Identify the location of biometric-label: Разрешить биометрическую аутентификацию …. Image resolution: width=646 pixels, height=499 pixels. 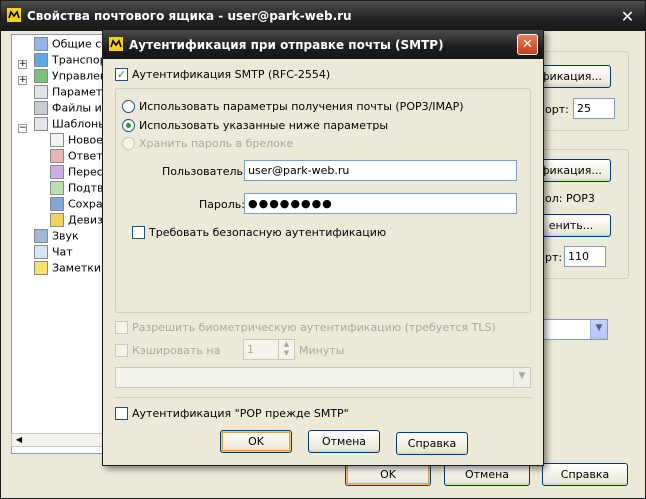
(314, 327).